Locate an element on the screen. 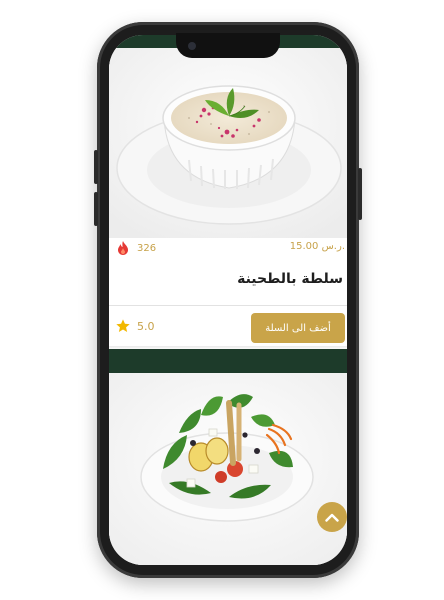  scroll-top-button is located at coordinates (332, 517).